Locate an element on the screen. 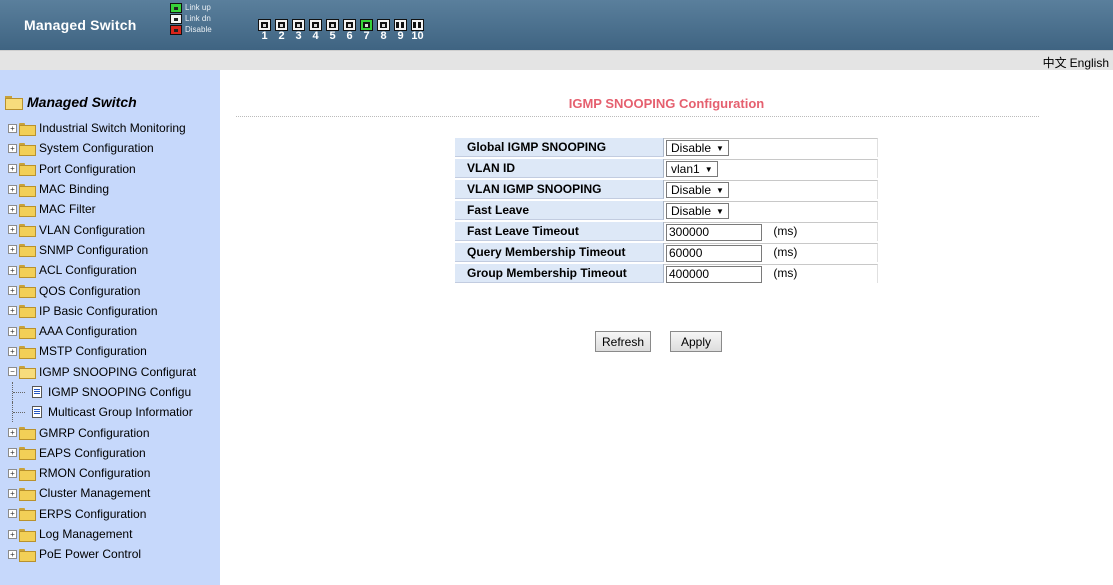 The height and width of the screenshot is (585, 1113). legend-disable-label: Disable is located at coordinates (198, 29).